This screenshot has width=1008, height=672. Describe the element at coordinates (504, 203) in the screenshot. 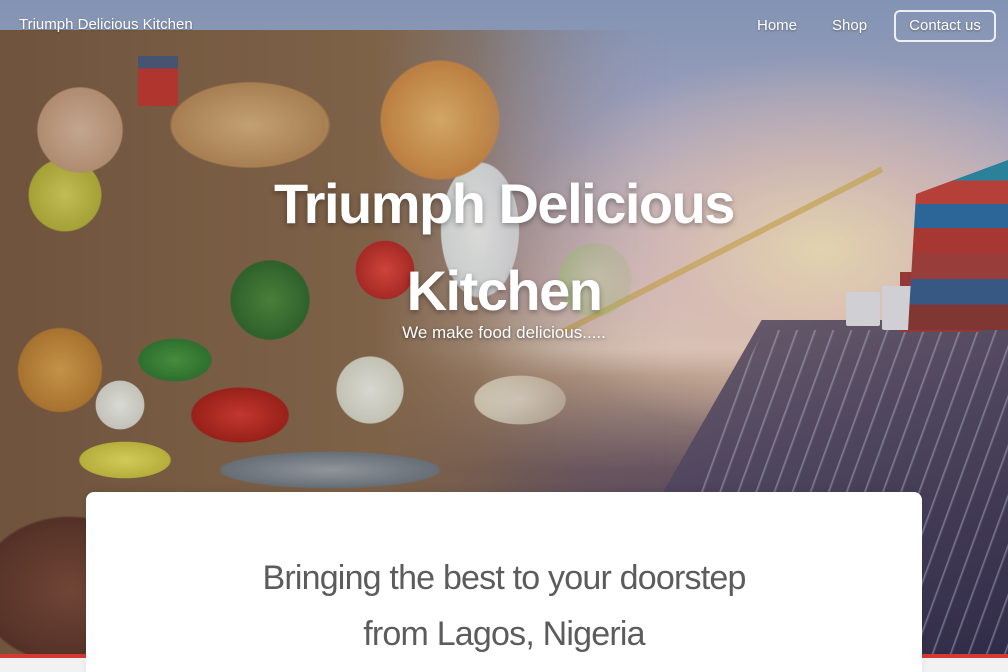

I see `hero-title-line1: Triumph Delicious` at that location.